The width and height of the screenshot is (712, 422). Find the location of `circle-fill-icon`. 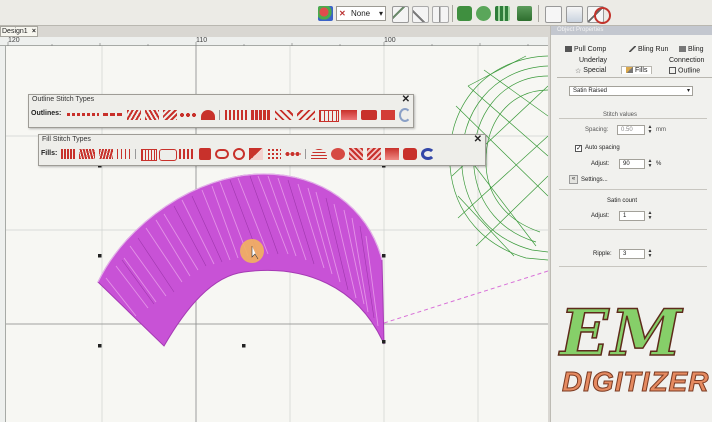

circle-fill-icon is located at coordinates (239, 154).